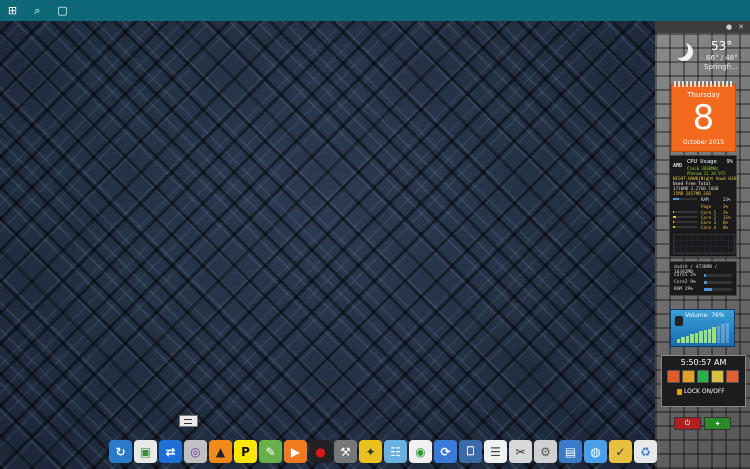 The width and height of the screenshot is (750, 469). What do you see at coordinates (320, 451) in the screenshot?
I see `record-icon: ●` at bounding box center [320, 451].